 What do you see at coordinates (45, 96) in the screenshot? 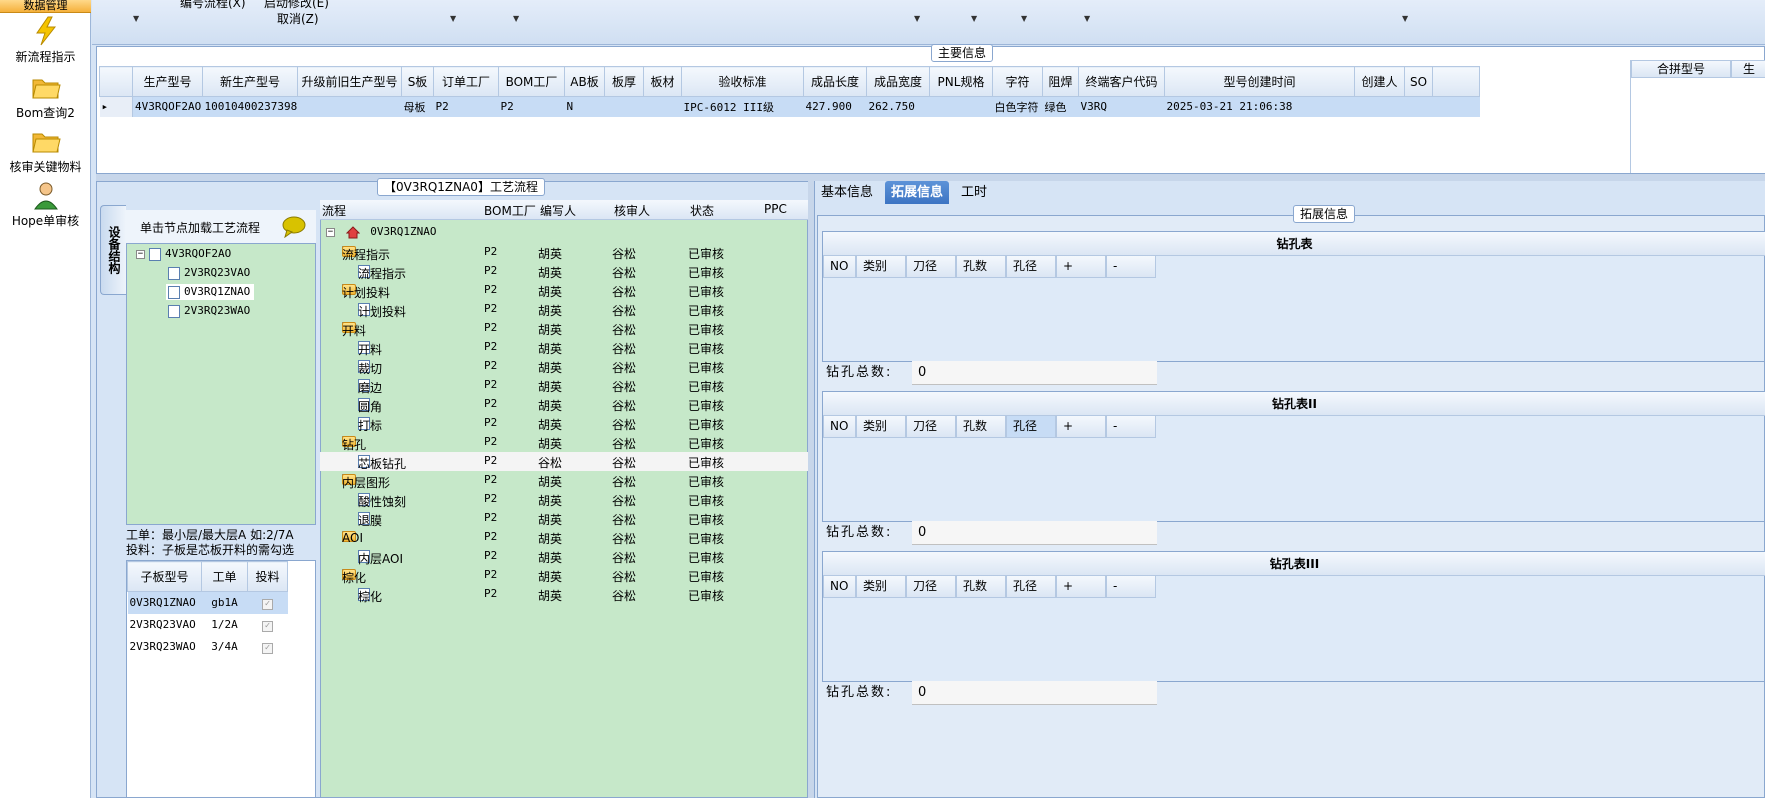
I see `toolbar-bom-query-button: Bom查询2` at bounding box center [45, 96].